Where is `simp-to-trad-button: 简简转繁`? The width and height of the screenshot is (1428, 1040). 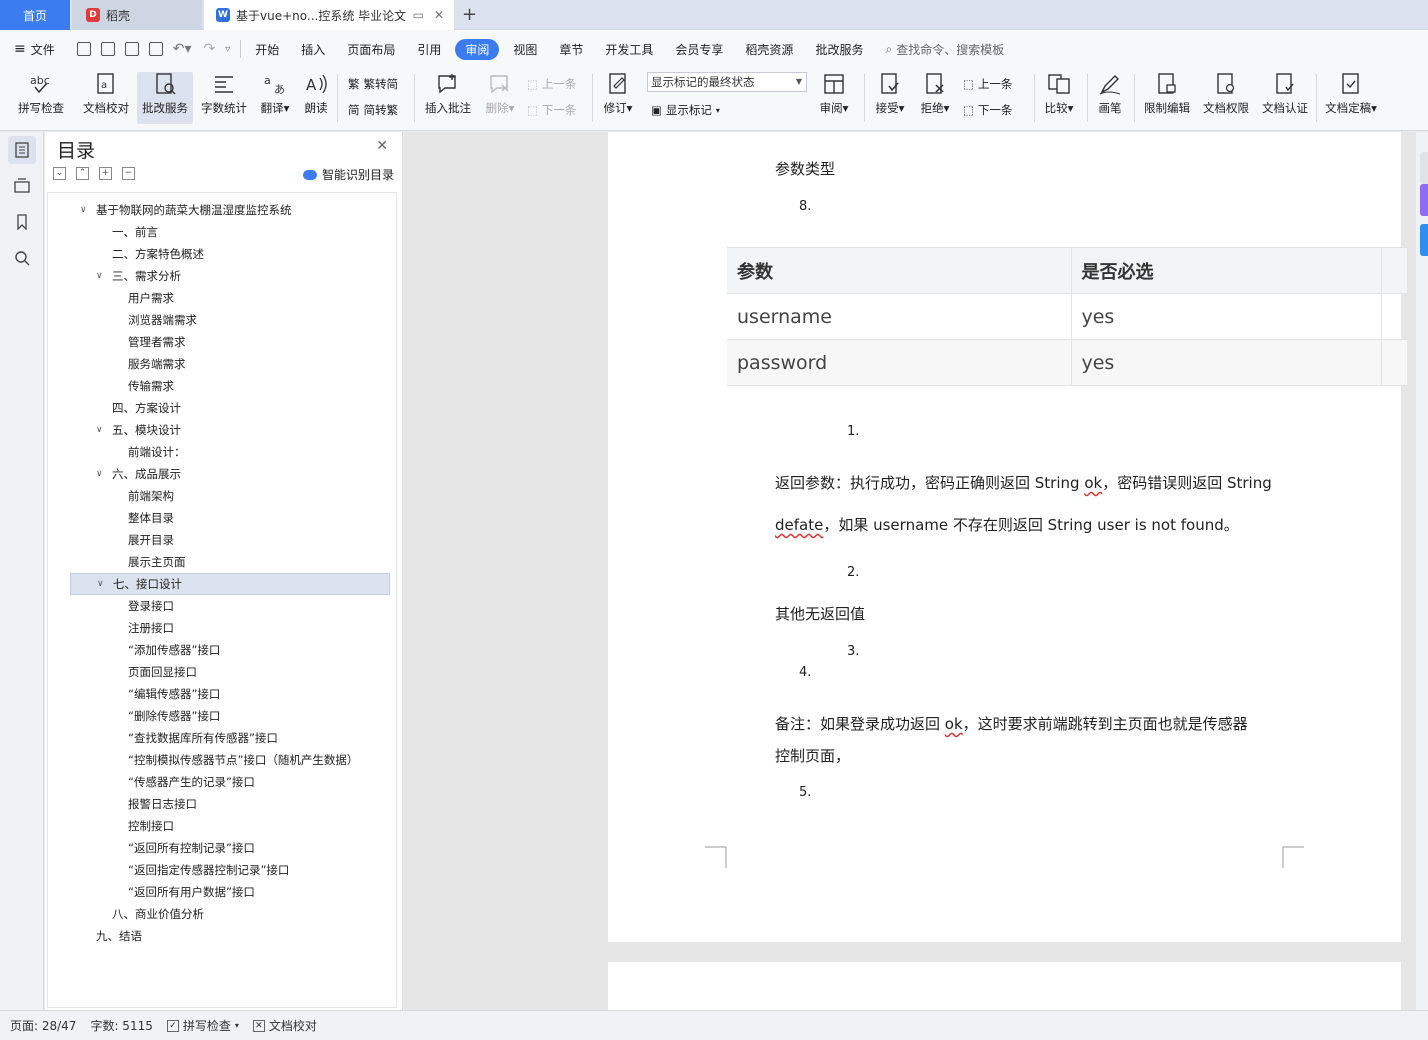 simp-to-trad-button: 简简转繁 is located at coordinates (373, 110).